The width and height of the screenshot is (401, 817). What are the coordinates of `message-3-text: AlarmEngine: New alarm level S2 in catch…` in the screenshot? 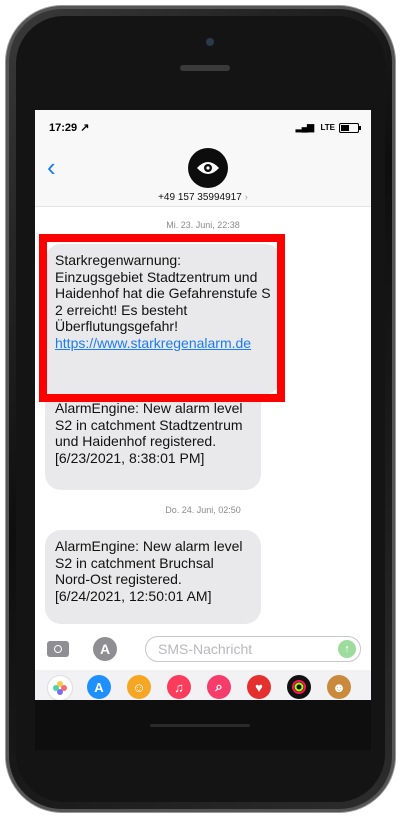 It's located at (149, 571).